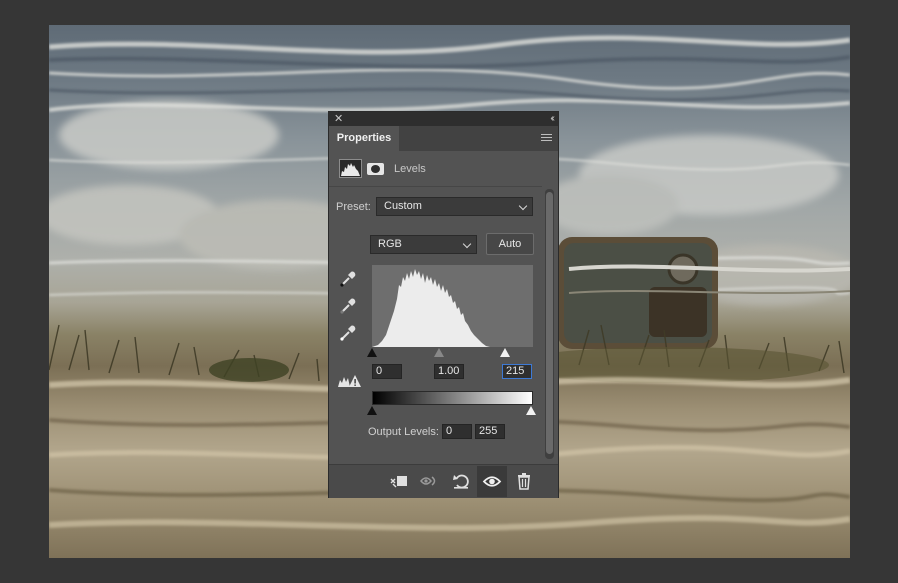  What do you see at coordinates (350, 381) in the screenshot?
I see `clipping-warning-icon` at bounding box center [350, 381].